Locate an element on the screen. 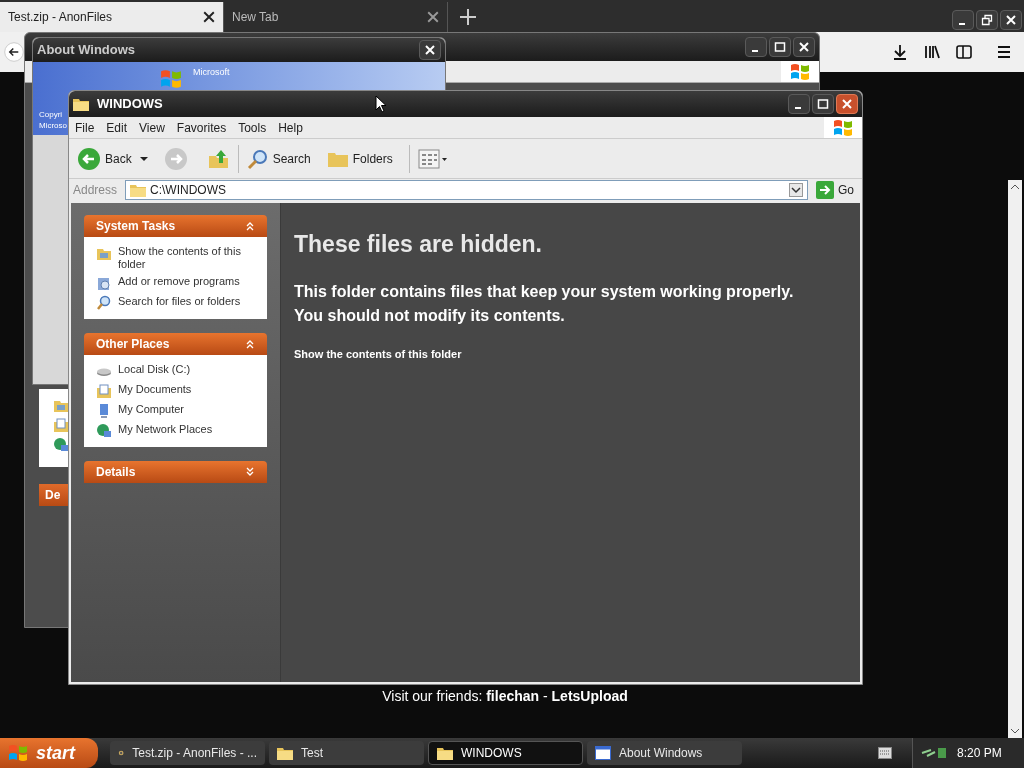  clock: 8:20 PM is located at coordinates (979, 753).